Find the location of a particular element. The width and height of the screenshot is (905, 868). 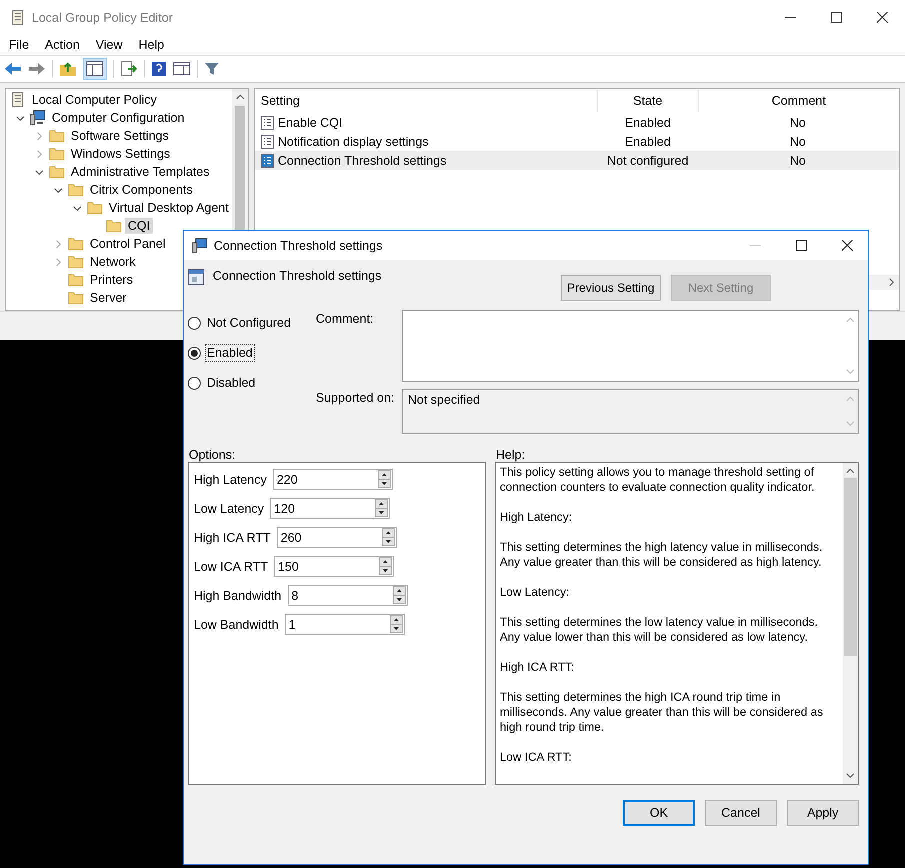

tree-item: Software Settings is located at coordinates (120, 136).